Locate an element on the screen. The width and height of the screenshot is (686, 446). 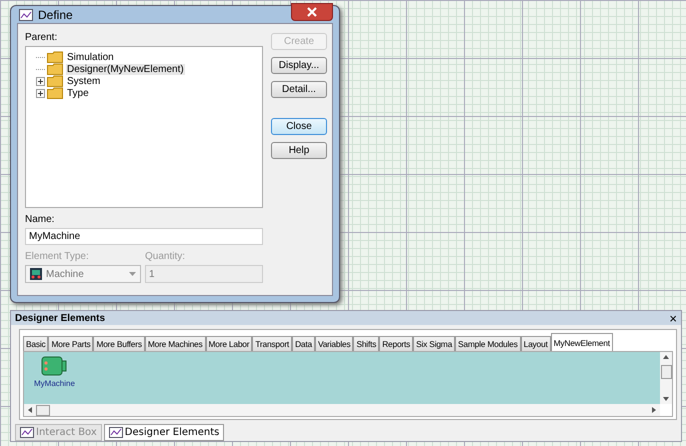
tab: Layout is located at coordinates (535, 343).